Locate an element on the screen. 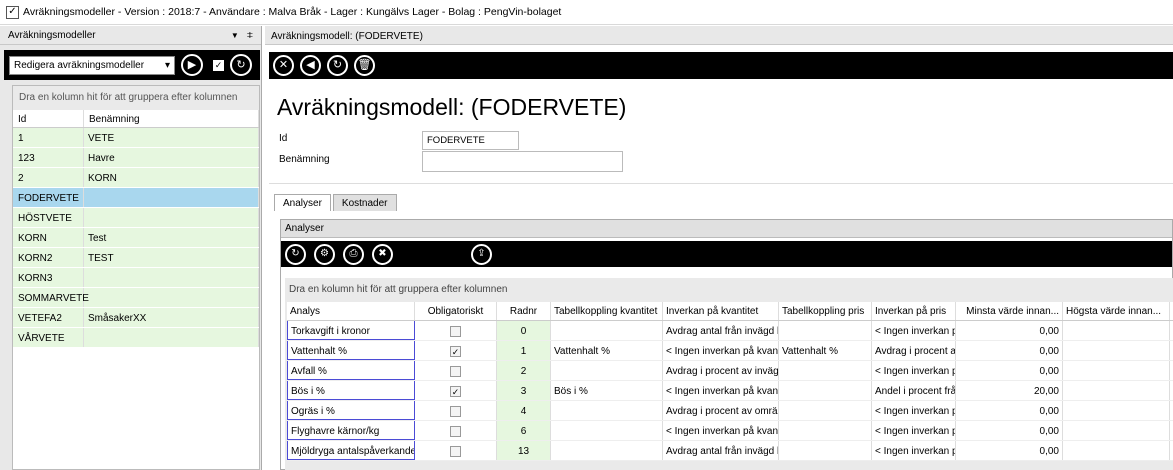  column-header-tabellkoppling-pris: Tabellkoppling pris is located at coordinates (825, 311).